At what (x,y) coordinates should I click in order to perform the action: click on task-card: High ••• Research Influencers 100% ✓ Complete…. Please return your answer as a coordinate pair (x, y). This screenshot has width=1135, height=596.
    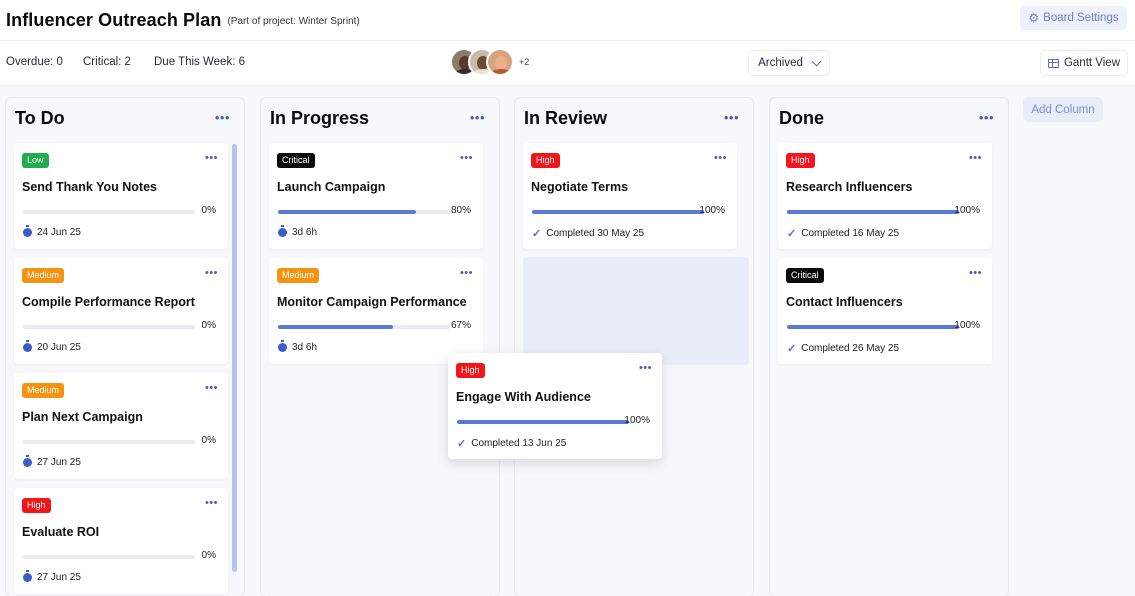
    Looking at the image, I should click on (885, 196).